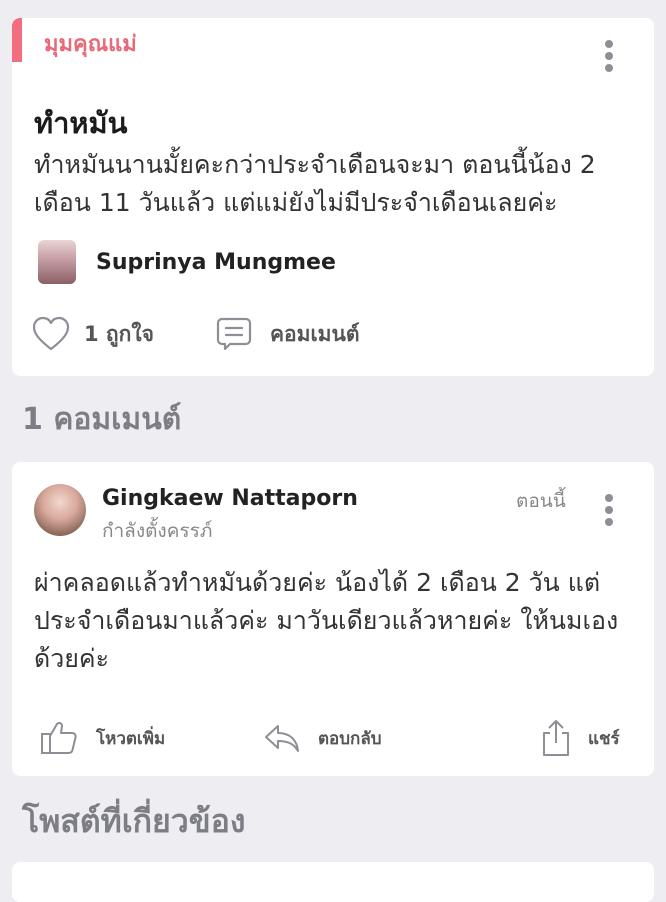 The image size is (666, 902). I want to click on post-action-bar: 1 ถูกใจ คอมเมนต์, so click(332, 334).